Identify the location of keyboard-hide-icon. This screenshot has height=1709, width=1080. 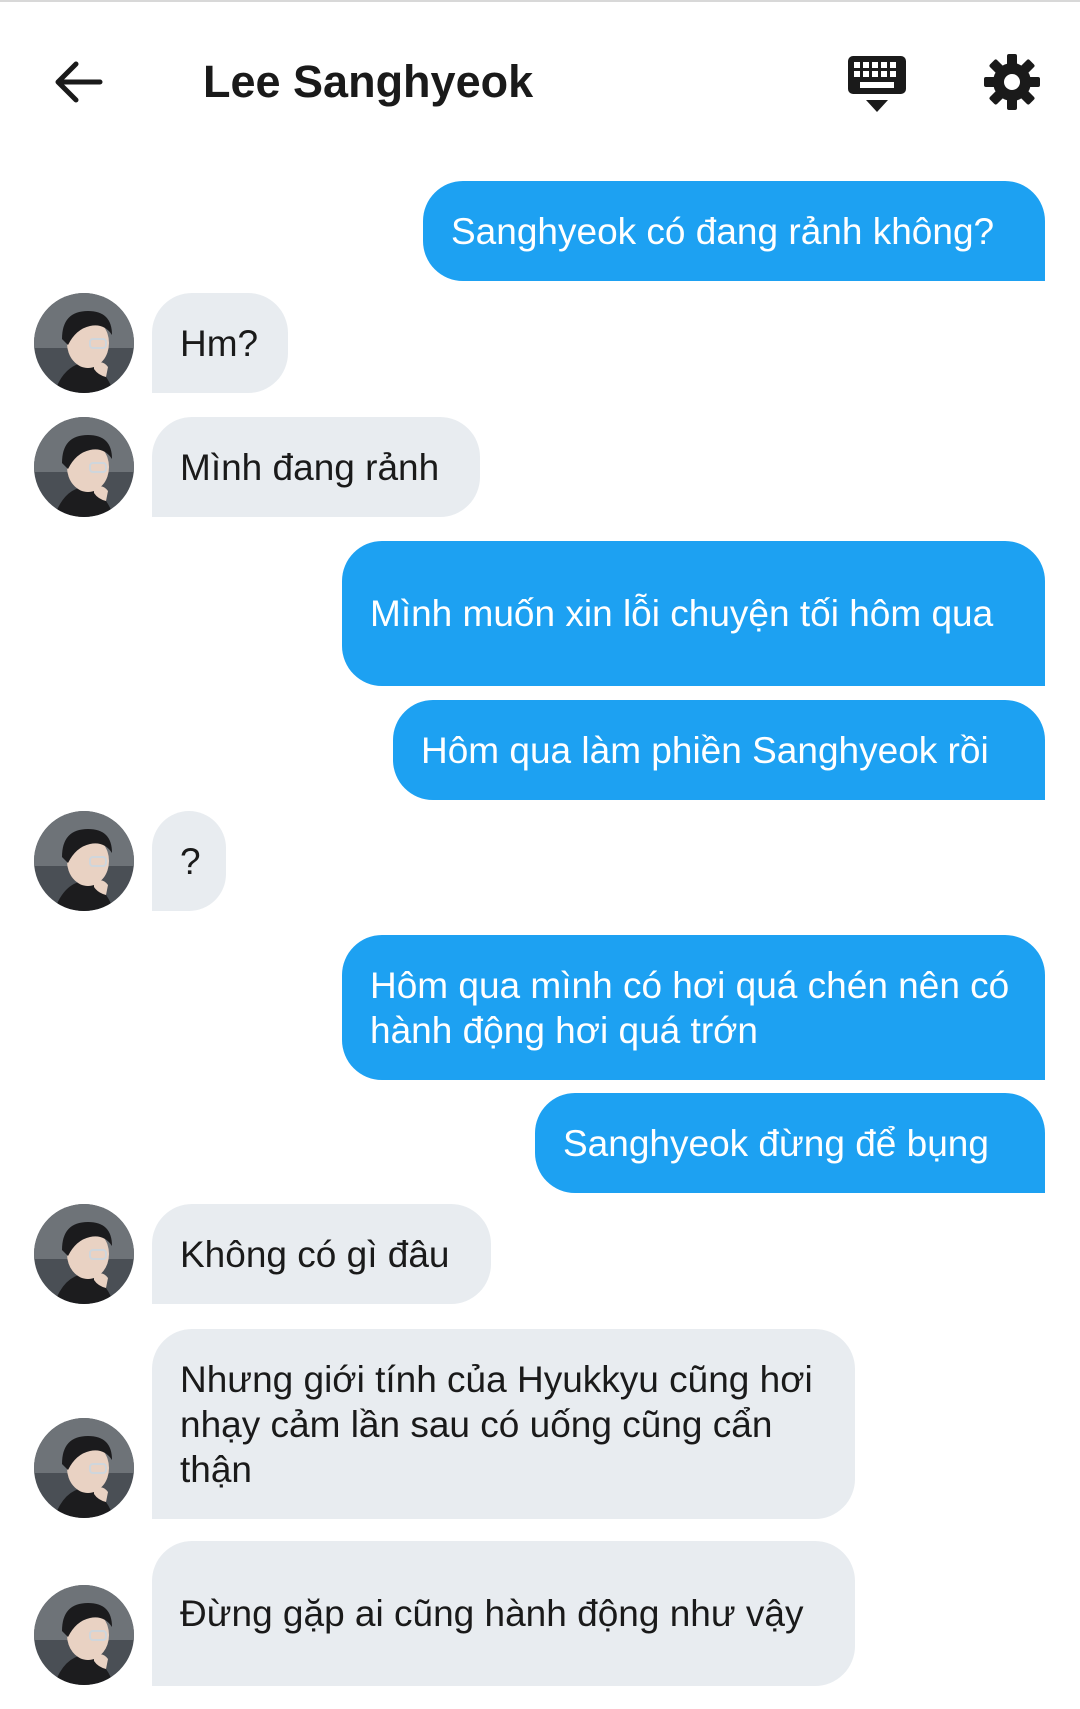
(877, 84).